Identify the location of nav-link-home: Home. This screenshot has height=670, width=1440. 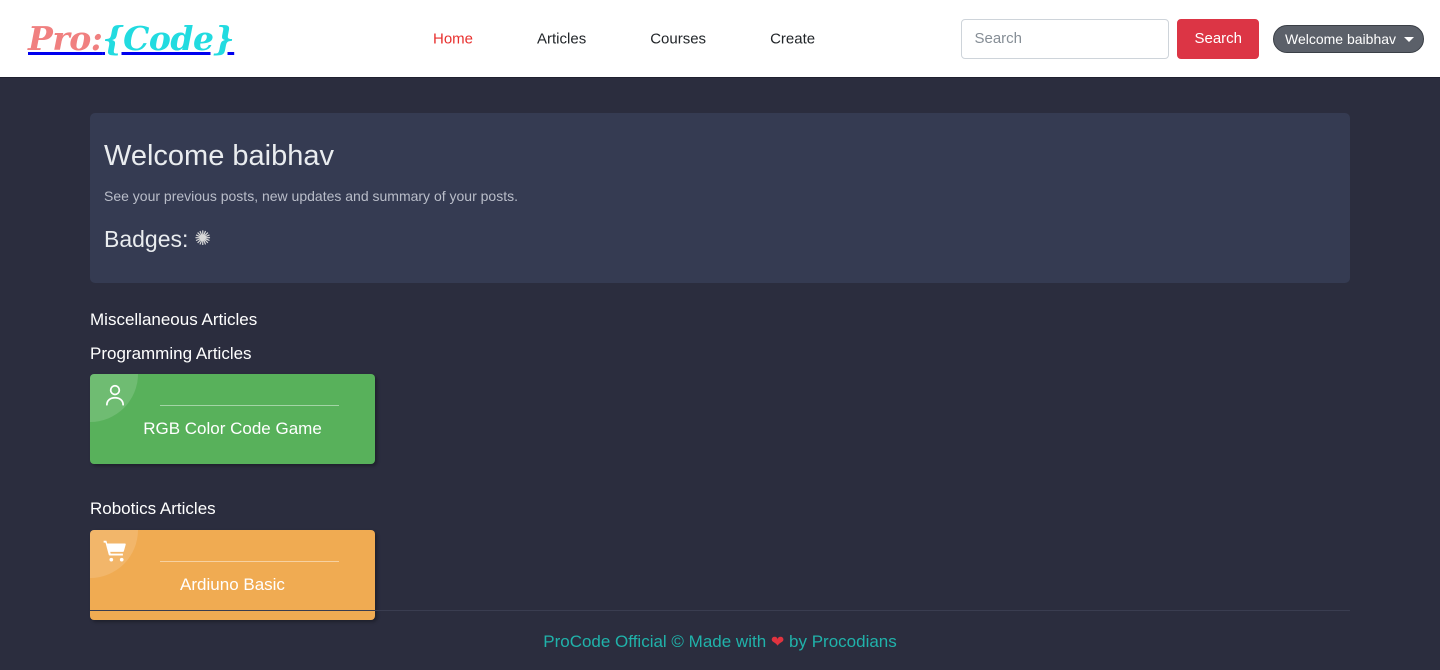
(453, 38).